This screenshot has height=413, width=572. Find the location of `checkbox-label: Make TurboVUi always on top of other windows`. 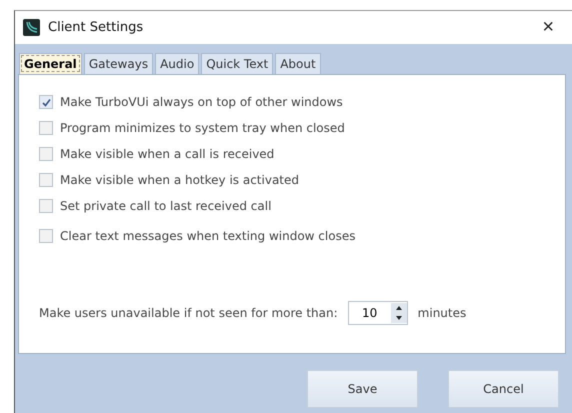

checkbox-label: Make TurboVUi always on top of other windows is located at coordinates (201, 102).